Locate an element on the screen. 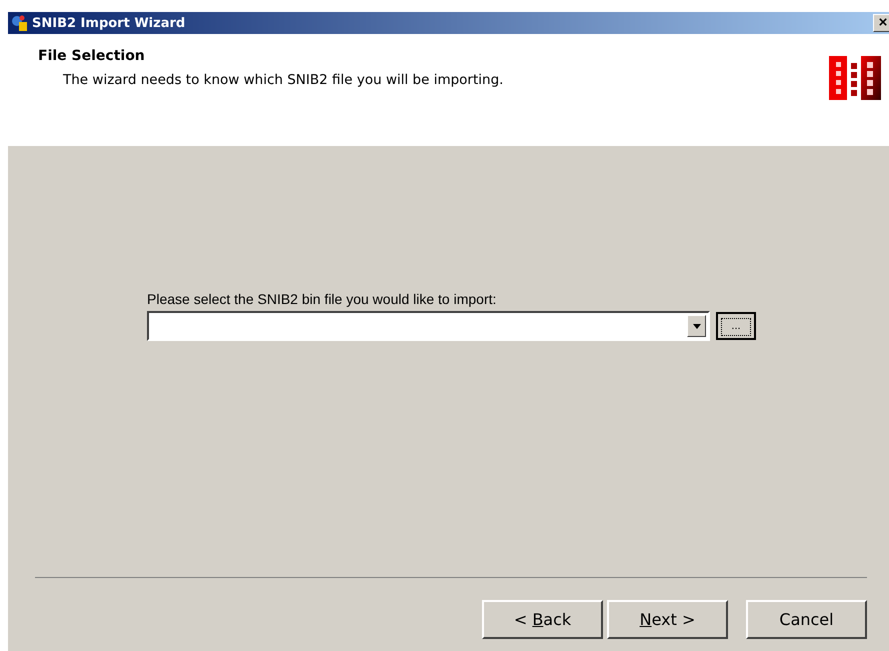 The width and height of the screenshot is (889, 651). page-title: File Selection is located at coordinates (92, 56).